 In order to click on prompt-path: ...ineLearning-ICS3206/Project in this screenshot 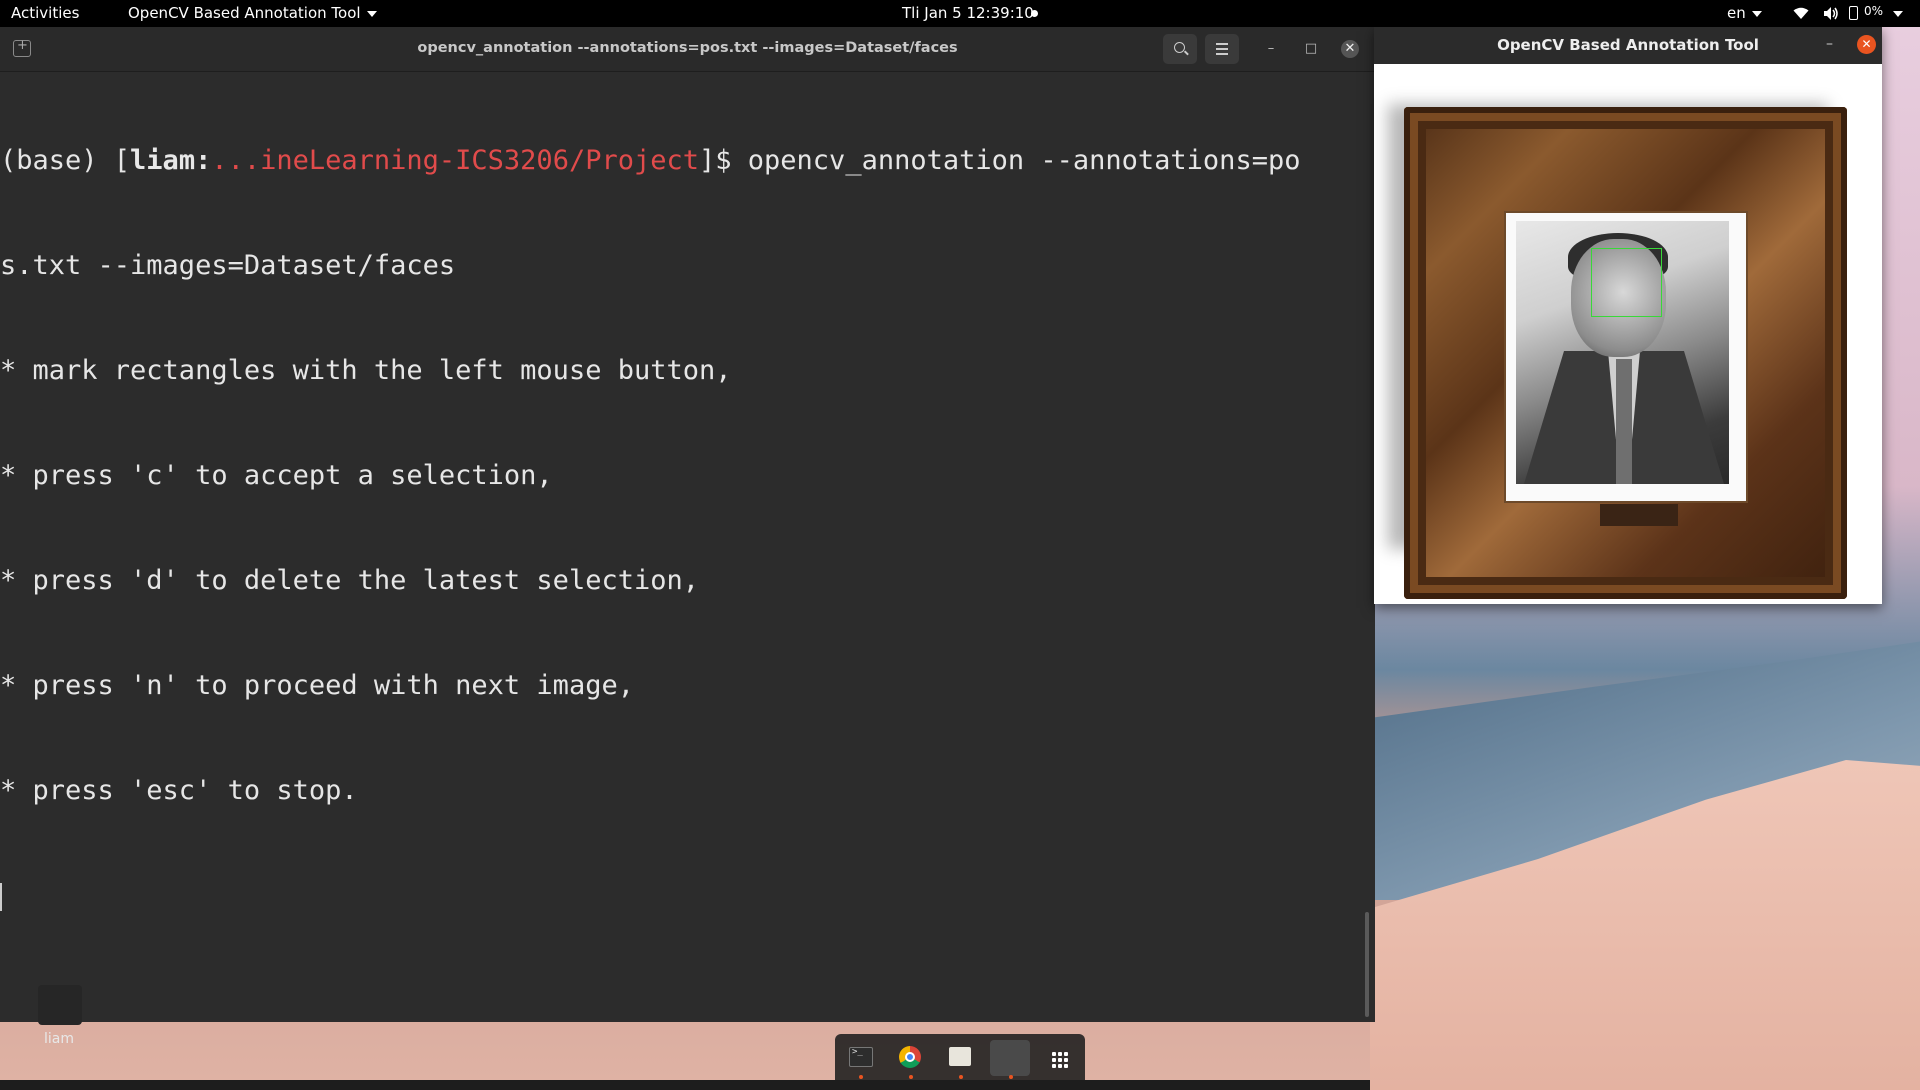, I will do `click(455, 160)`.